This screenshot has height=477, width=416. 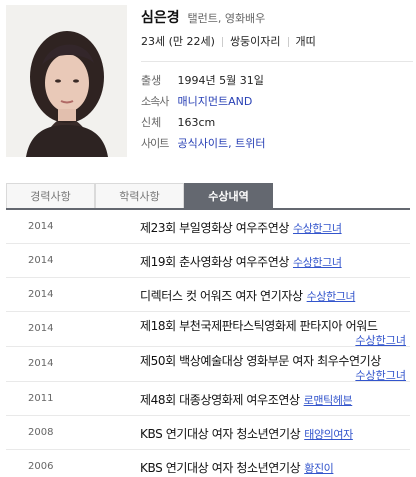 What do you see at coordinates (151, 80) in the screenshot?
I see `detail-label: 출생` at bounding box center [151, 80].